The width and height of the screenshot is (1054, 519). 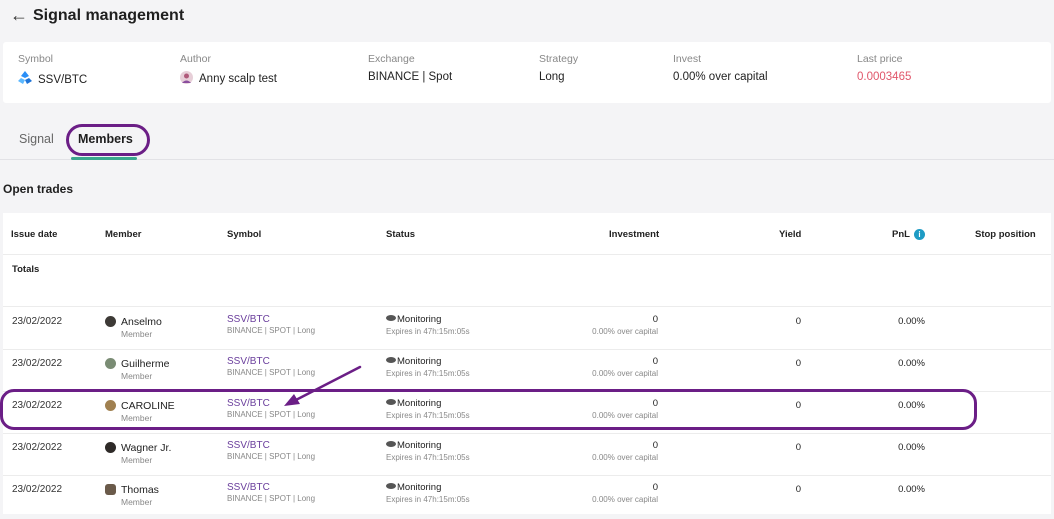 What do you see at coordinates (901, 235) in the screenshot?
I see `col-pnl-label: PnL` at bounding box center [901, 235].